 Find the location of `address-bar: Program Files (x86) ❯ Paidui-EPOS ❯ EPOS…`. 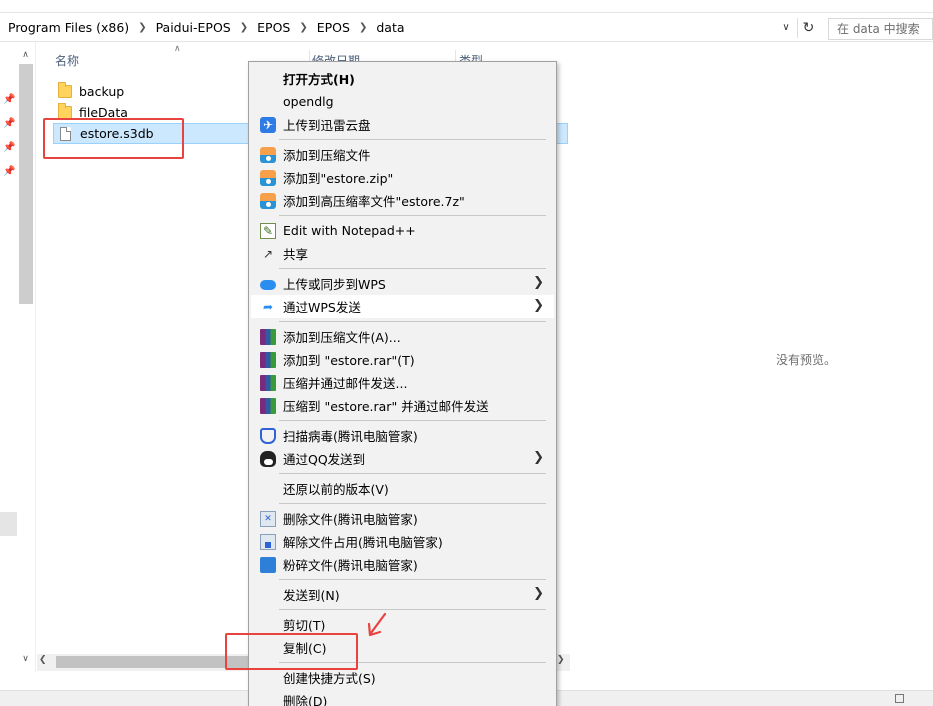

address-bar: Program Files (x86) ❯ Paidui-EPOS ❯ EPOS… is located at coordinates (466, 28).